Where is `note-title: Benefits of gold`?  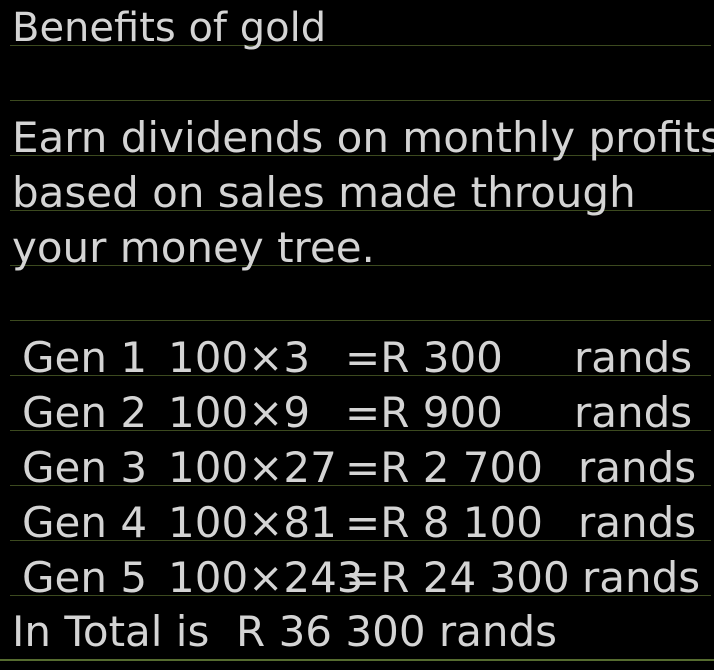
note-title: Benefits of gold is located at coordinates (169, 28).